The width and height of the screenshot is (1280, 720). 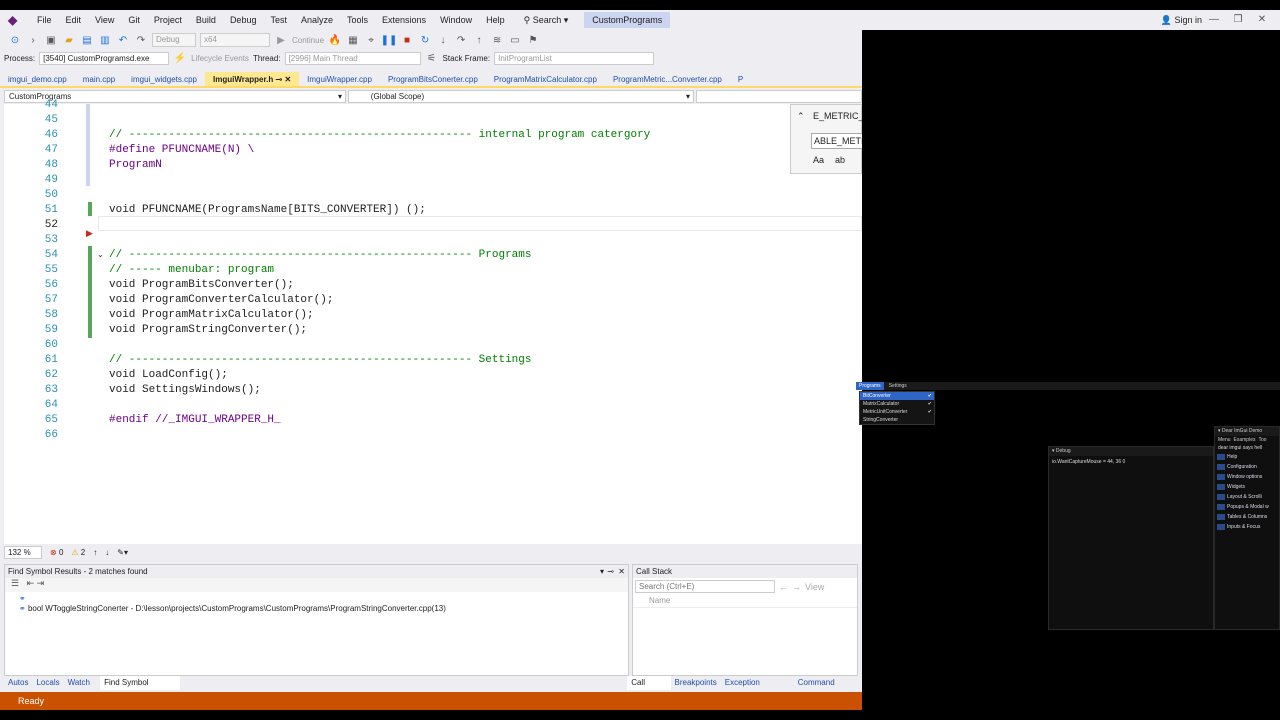 I want to click on imgui-menu-item: MatrixCalculator ✔, so click(x=897, y=404).